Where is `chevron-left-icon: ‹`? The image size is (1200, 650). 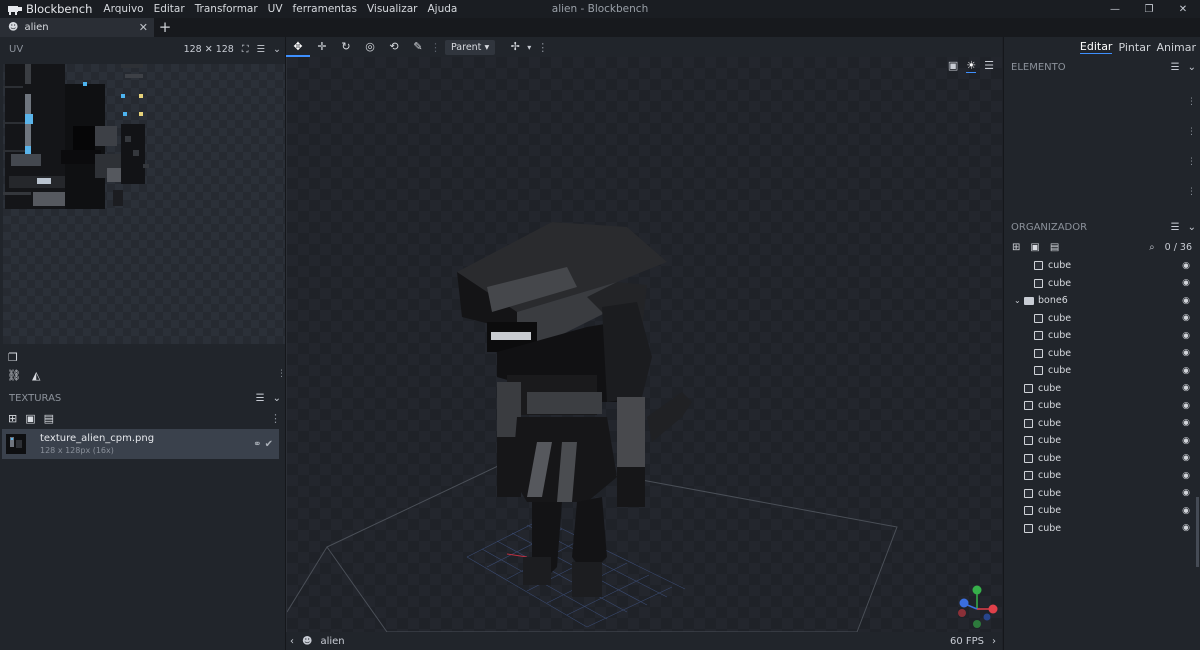
chevron-left-icon: ‹ is located at coordinates (292, 641).